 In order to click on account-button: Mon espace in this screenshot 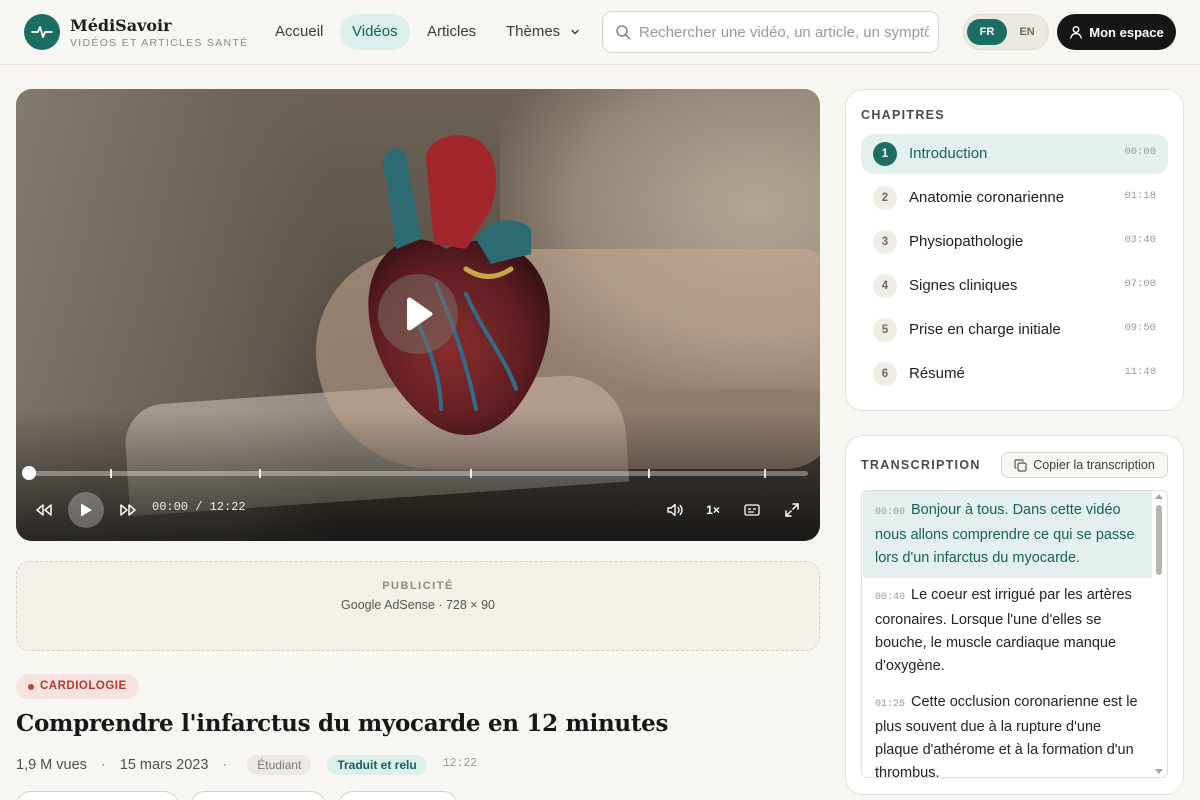, I will do `click(1116, 32)`.